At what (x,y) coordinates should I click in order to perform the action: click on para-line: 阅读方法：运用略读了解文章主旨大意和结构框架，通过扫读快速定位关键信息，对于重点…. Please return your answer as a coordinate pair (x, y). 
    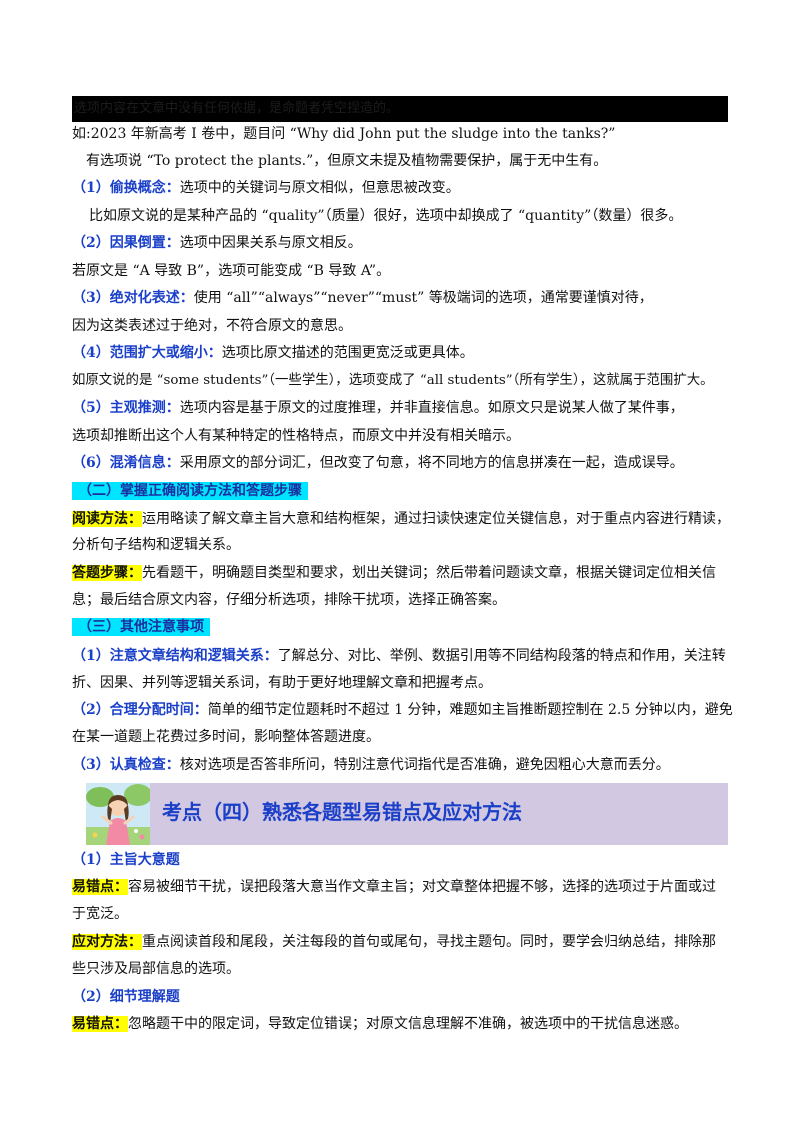
    Looking at the image, I should click on (401, 519).